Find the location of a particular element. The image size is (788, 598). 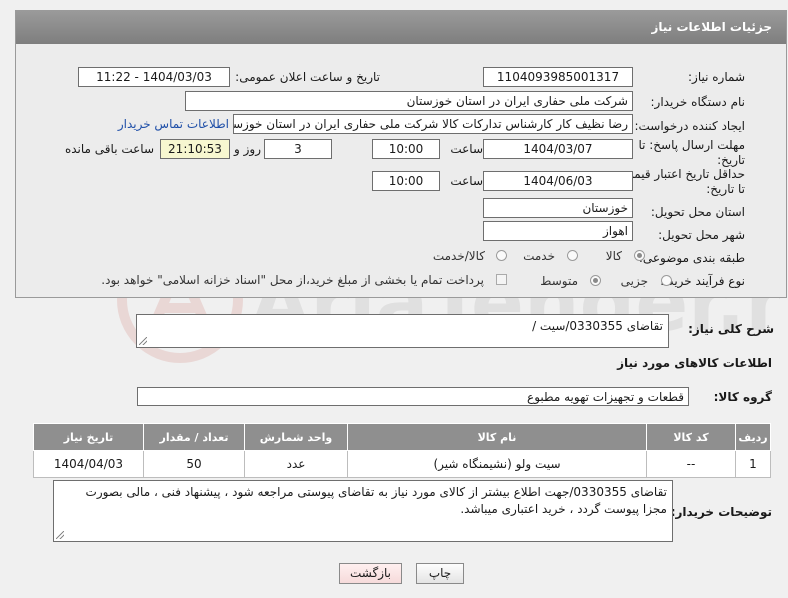

deadline-time-label: ساعت is located at coordinates (466, 149).